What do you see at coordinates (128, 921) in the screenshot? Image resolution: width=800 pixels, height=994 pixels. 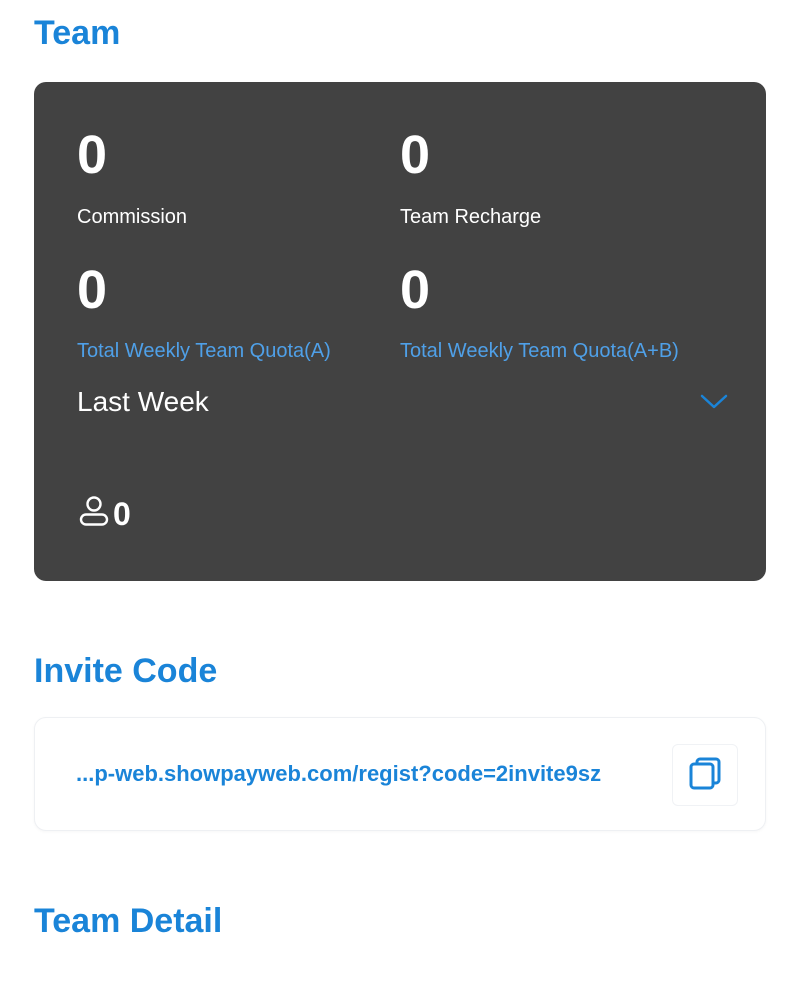 I see `team-detail-title: Team Detail` at bounding box center [128, 921].